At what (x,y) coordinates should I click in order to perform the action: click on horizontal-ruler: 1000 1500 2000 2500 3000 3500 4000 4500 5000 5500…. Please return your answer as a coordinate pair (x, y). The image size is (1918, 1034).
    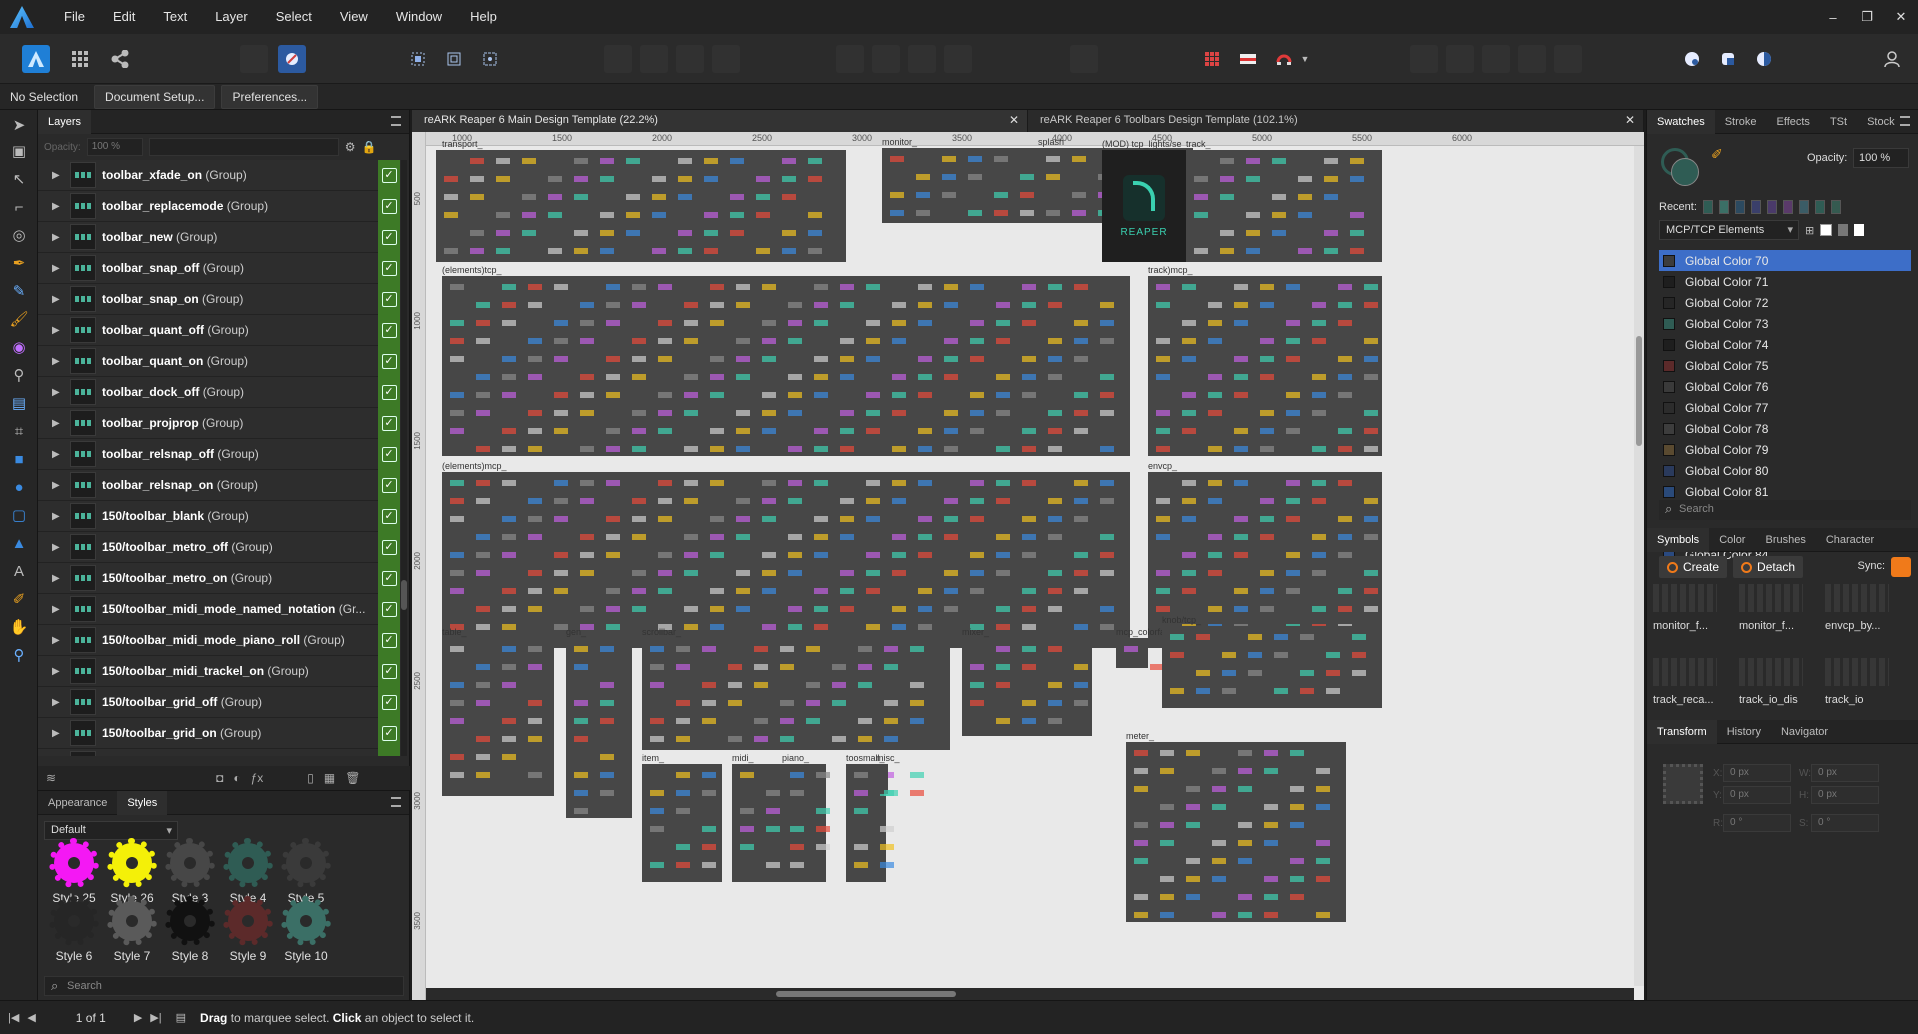
    Looking at the image, I should click on (1028, 139).